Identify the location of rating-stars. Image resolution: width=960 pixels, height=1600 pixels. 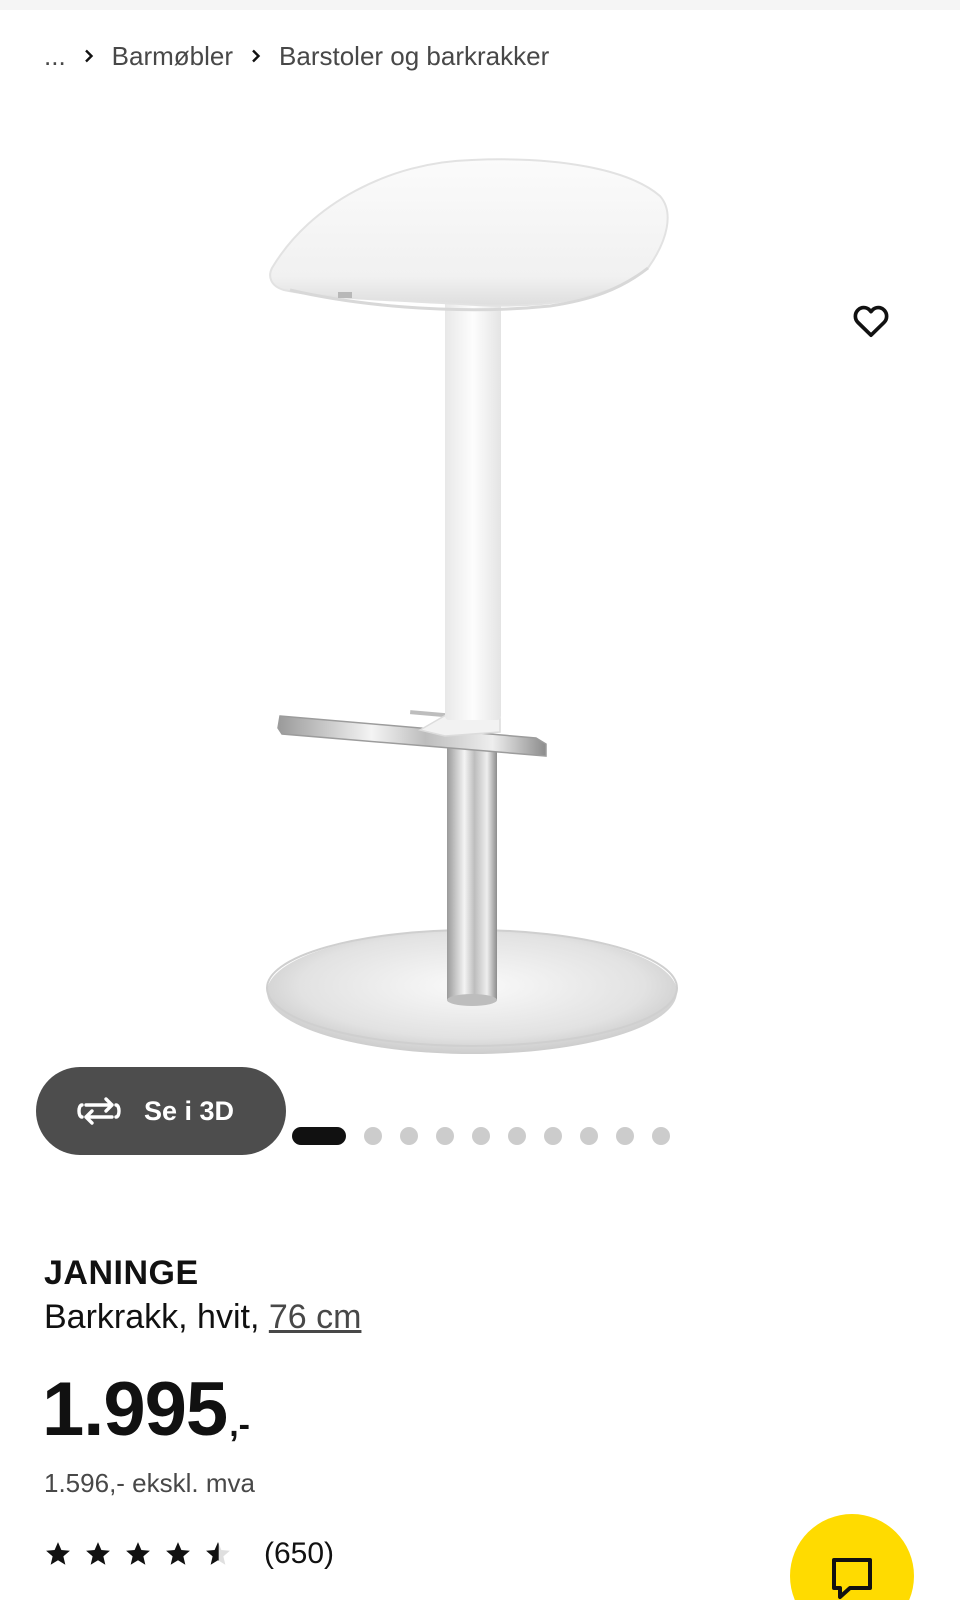
(144, 1554).